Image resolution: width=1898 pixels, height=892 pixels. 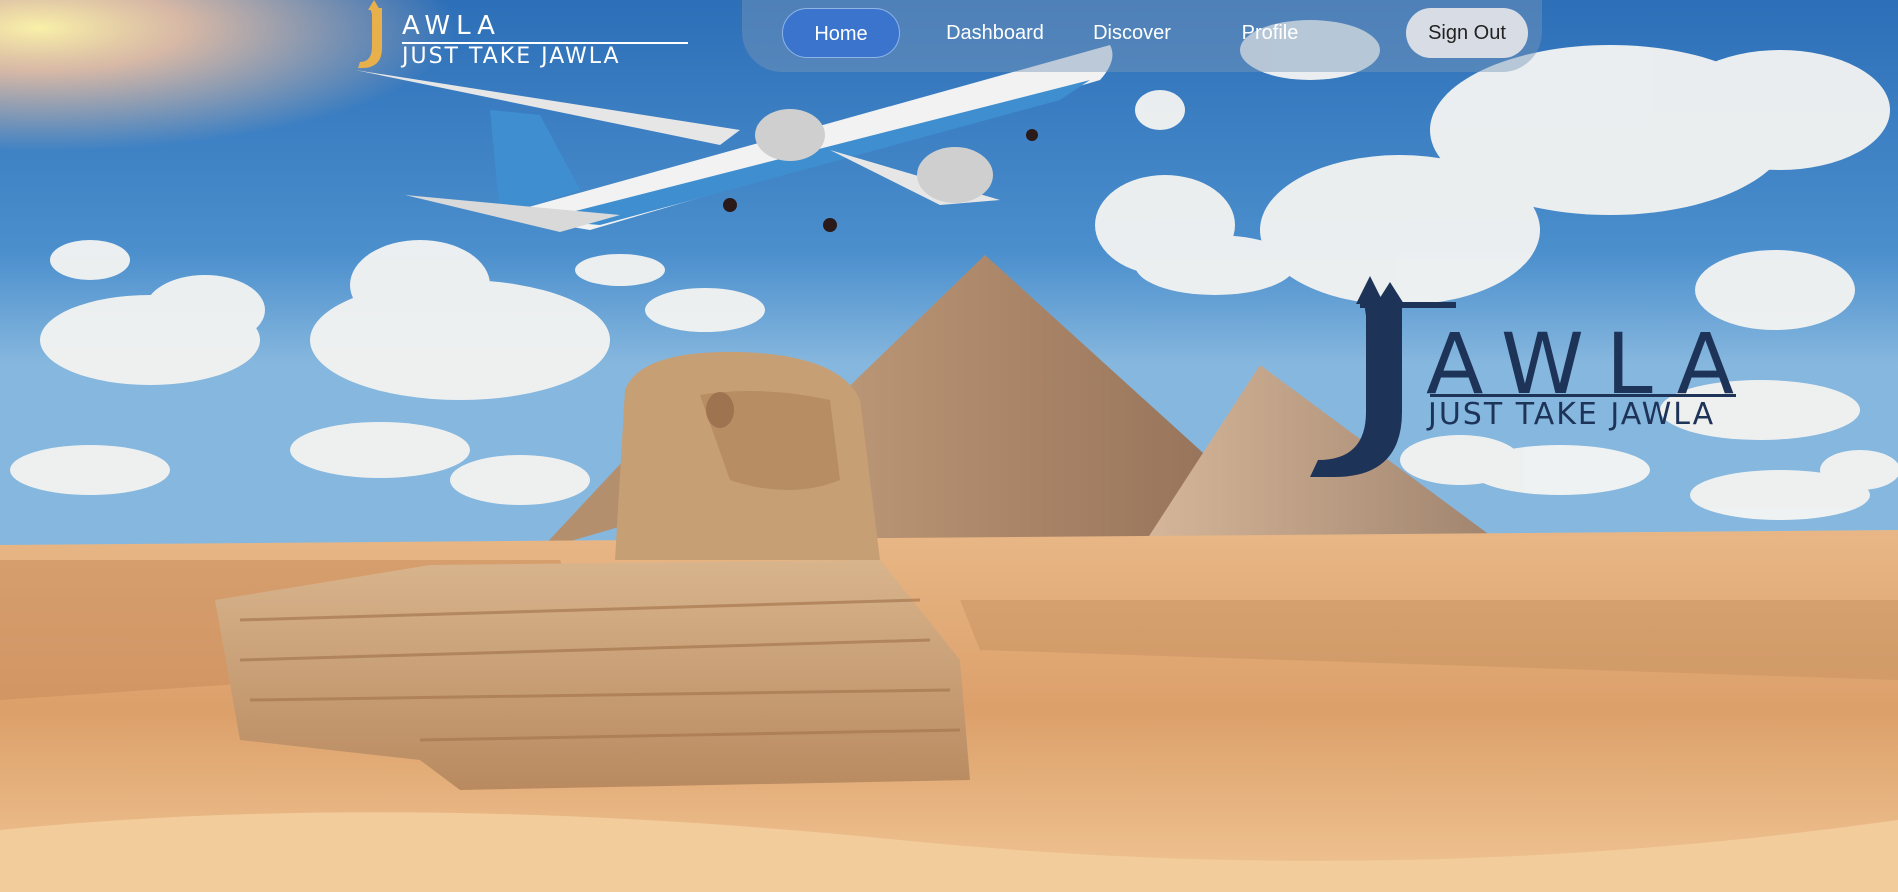 I want to click on brand-logo: AWLA JUST TAKE JAWLA, so click(x=520, y=36).